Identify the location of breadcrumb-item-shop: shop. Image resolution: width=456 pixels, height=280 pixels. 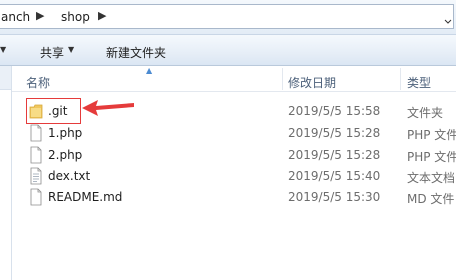
(75, 17).